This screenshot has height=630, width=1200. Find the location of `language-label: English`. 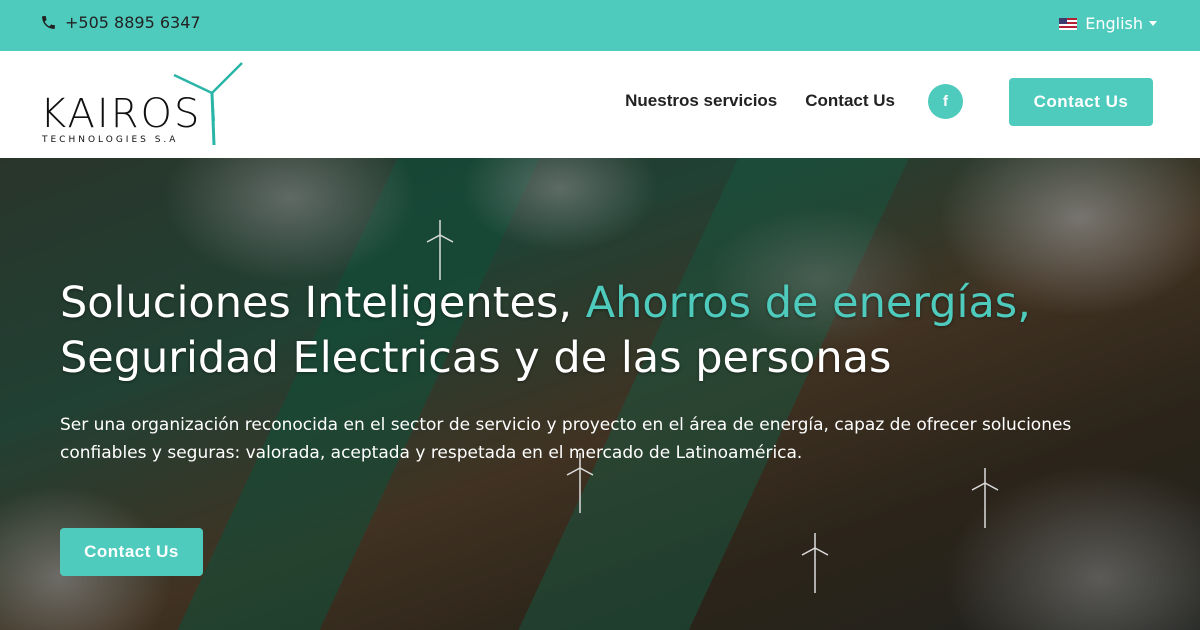

language-label: English is located at coordinates (1114, 23).